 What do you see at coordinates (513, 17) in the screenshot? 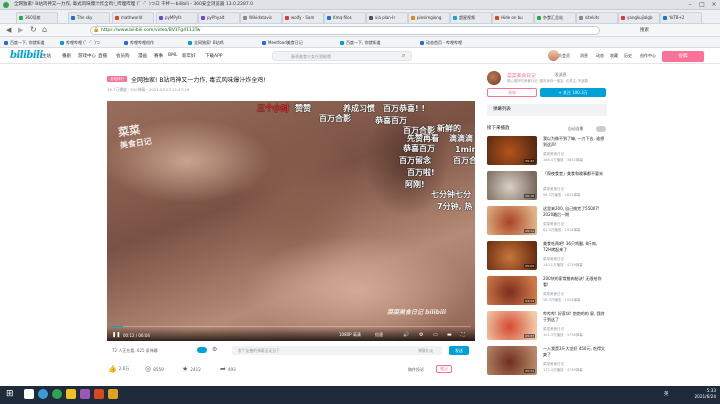
I see `browser-tab: Hide on bu` at bounding box center [513, 17].